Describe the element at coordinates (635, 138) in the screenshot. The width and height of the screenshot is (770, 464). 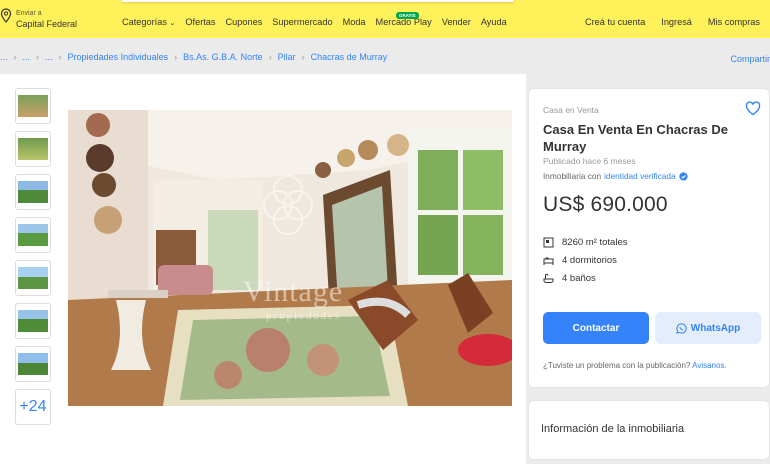
I see `listing-title: Casa En Venta En Chacras De Murray` at that location.